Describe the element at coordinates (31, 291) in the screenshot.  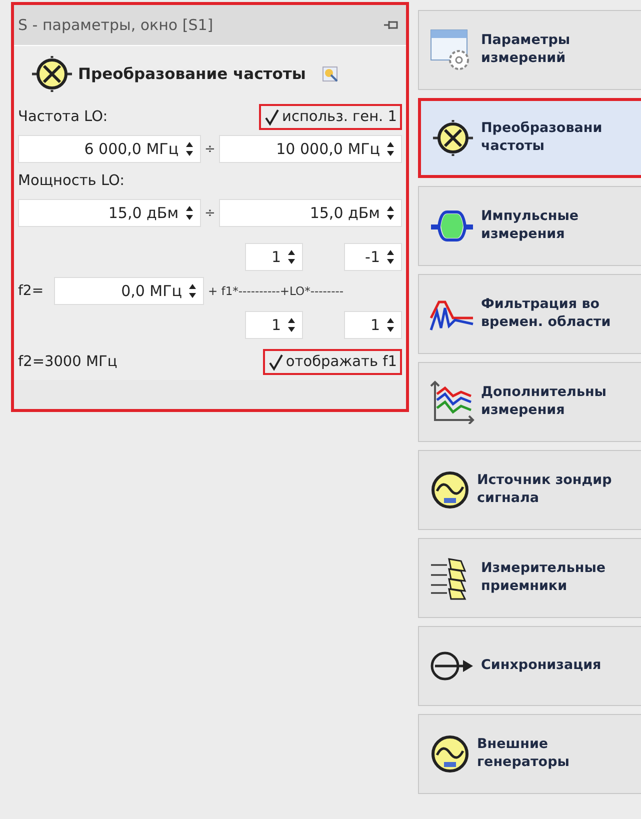
I see `formula-label: f2=` at that location.